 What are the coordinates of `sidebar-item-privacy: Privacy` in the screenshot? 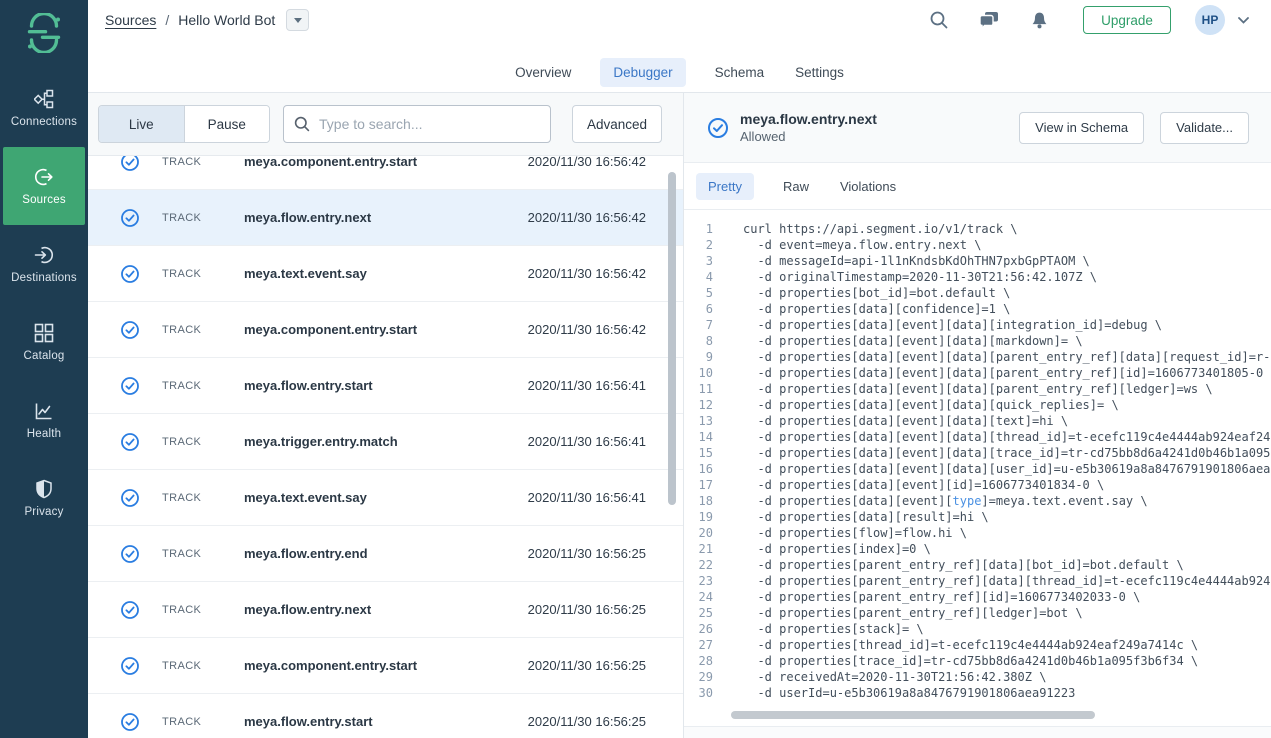 It's located at (44, 498).